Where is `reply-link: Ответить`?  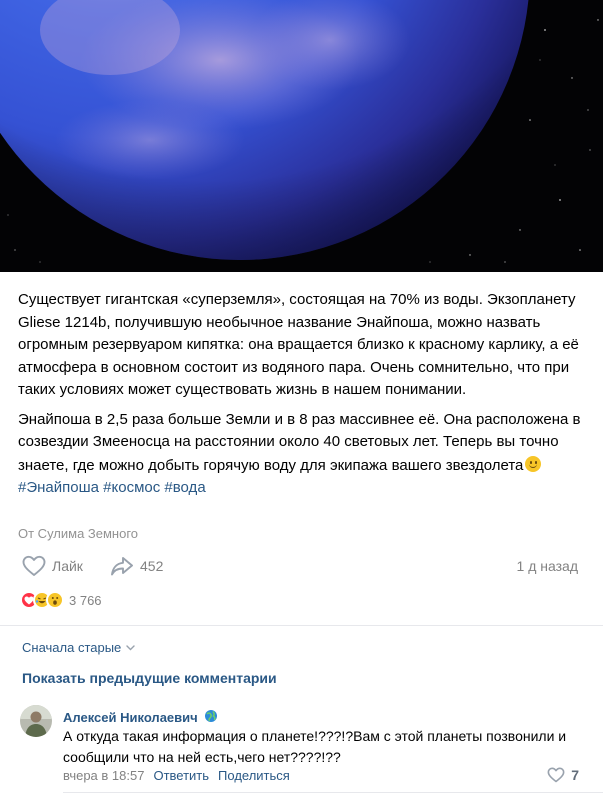 reply-link: Ответить is located at coordinates (181, 775).